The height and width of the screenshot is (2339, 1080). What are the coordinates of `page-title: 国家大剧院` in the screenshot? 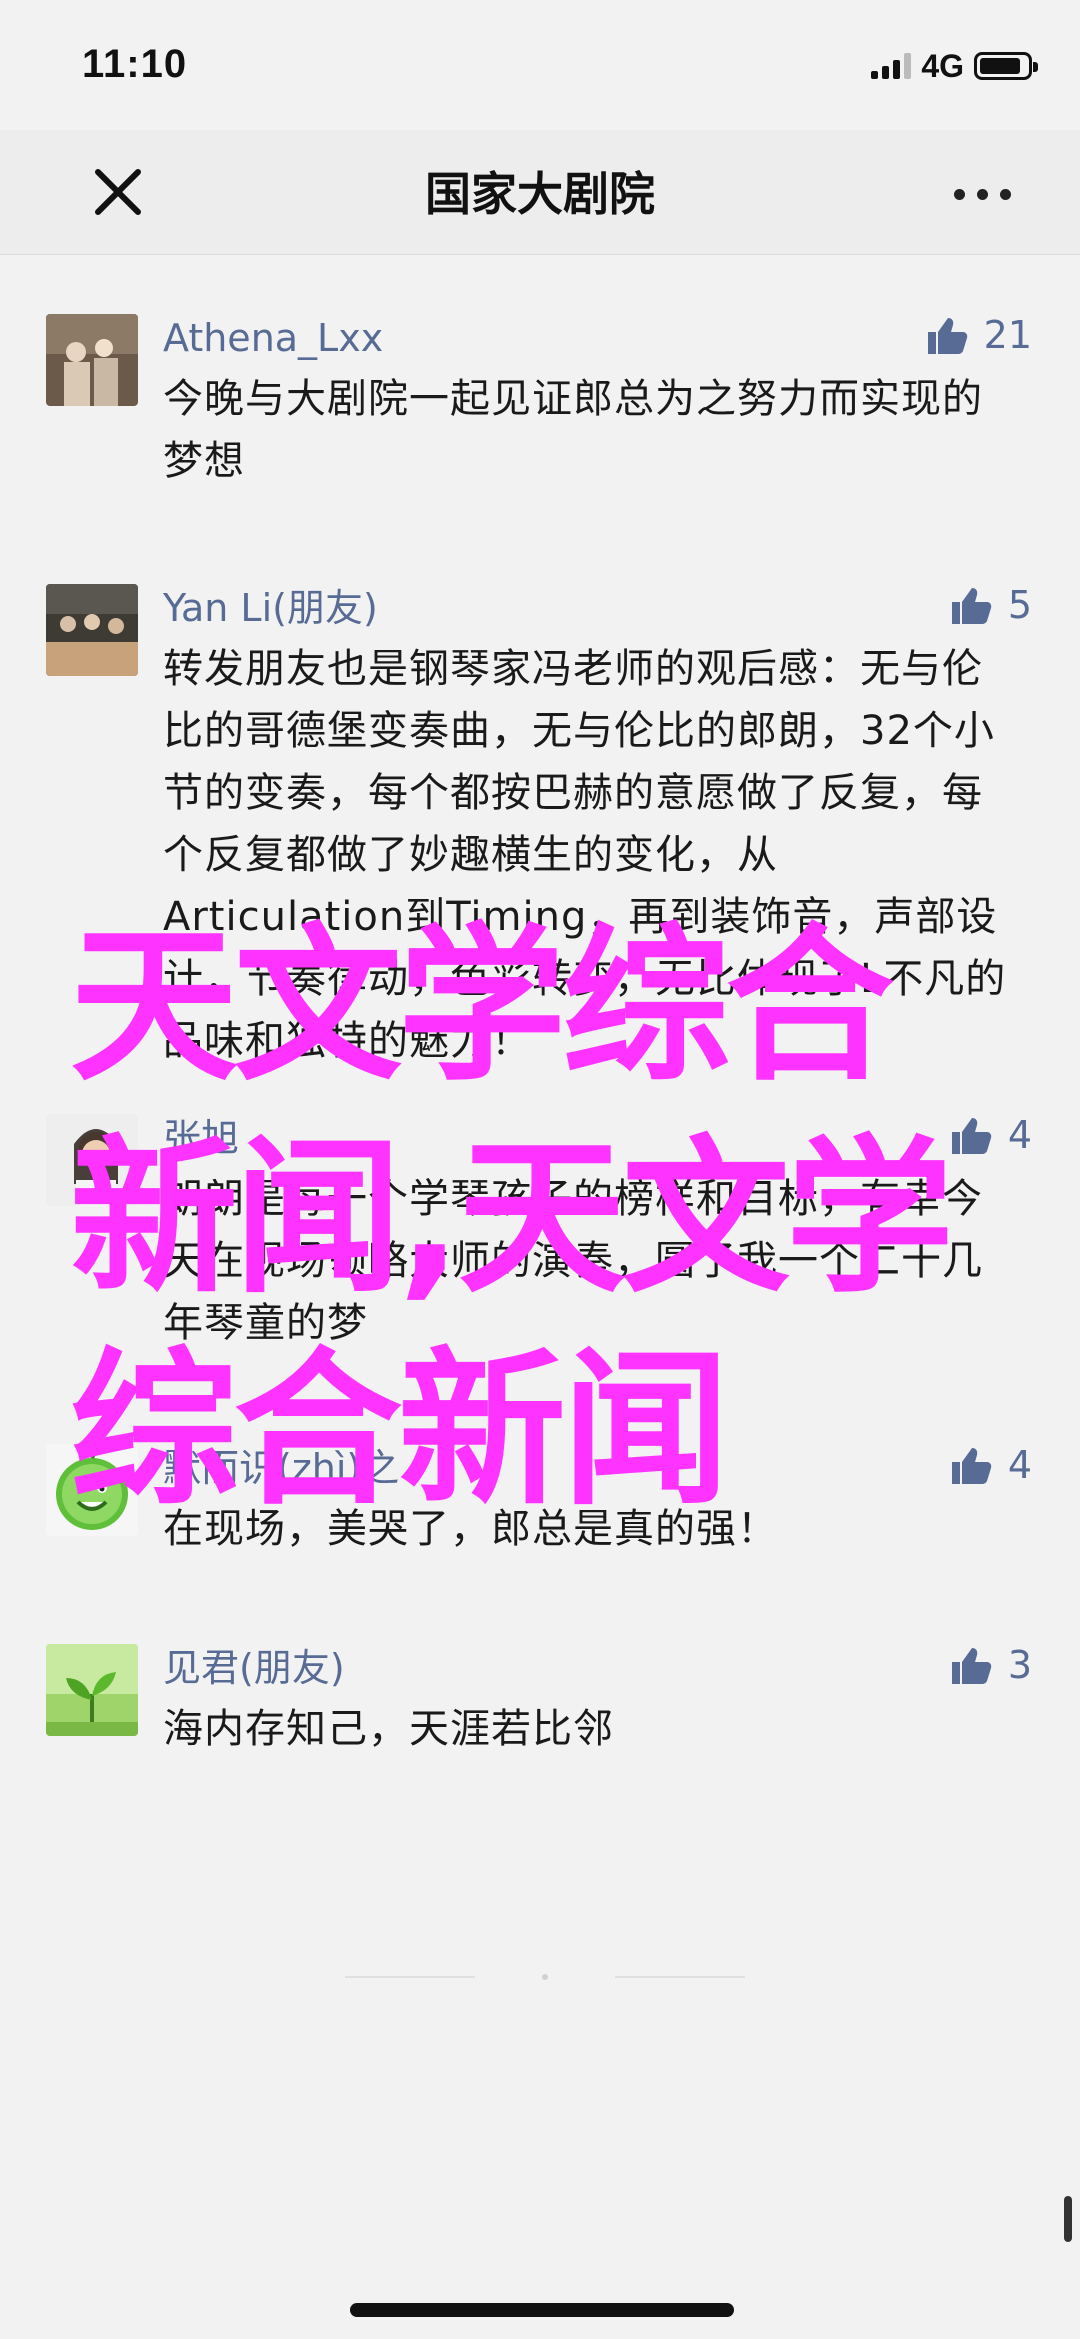 It's located at (540, 194).